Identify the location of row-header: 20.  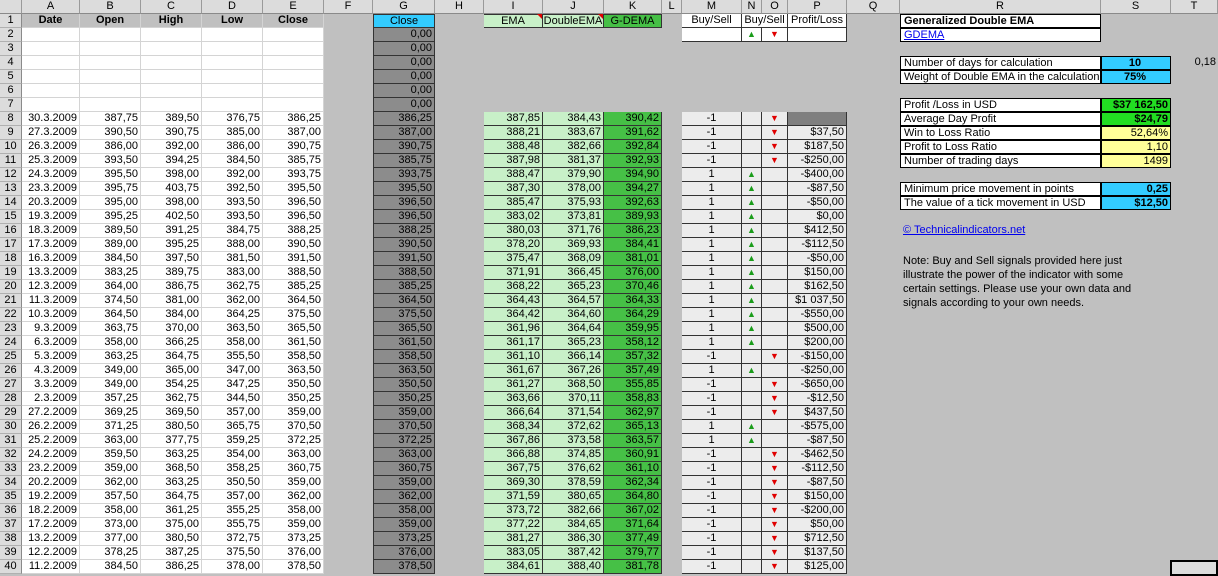
(11, 287).